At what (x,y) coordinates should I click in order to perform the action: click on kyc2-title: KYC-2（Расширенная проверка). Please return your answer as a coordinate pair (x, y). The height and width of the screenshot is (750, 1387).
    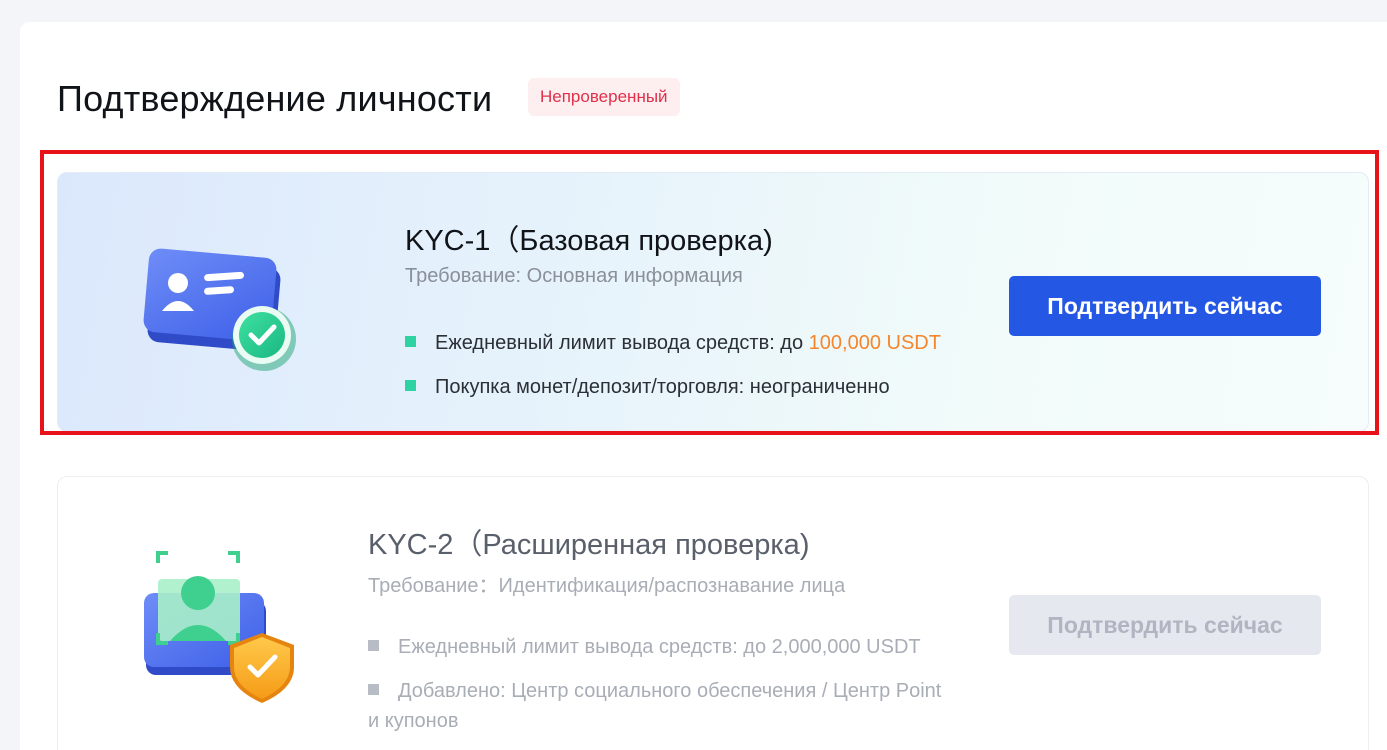
    Looking at the image, I should click on (589, 545).